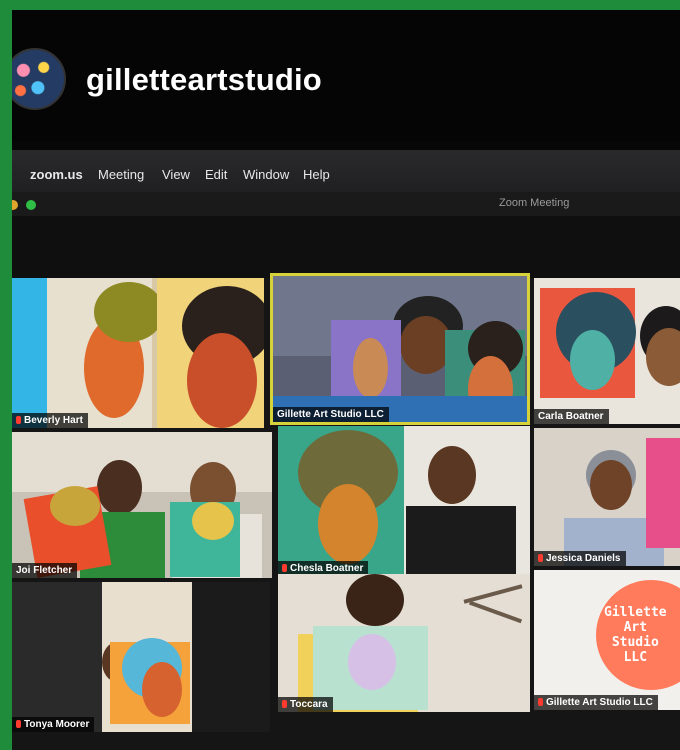  What do you see at coordinates (305, 704) in the screenshot?
I see `participant-name: Toccara` at bounding box center [305, 704].